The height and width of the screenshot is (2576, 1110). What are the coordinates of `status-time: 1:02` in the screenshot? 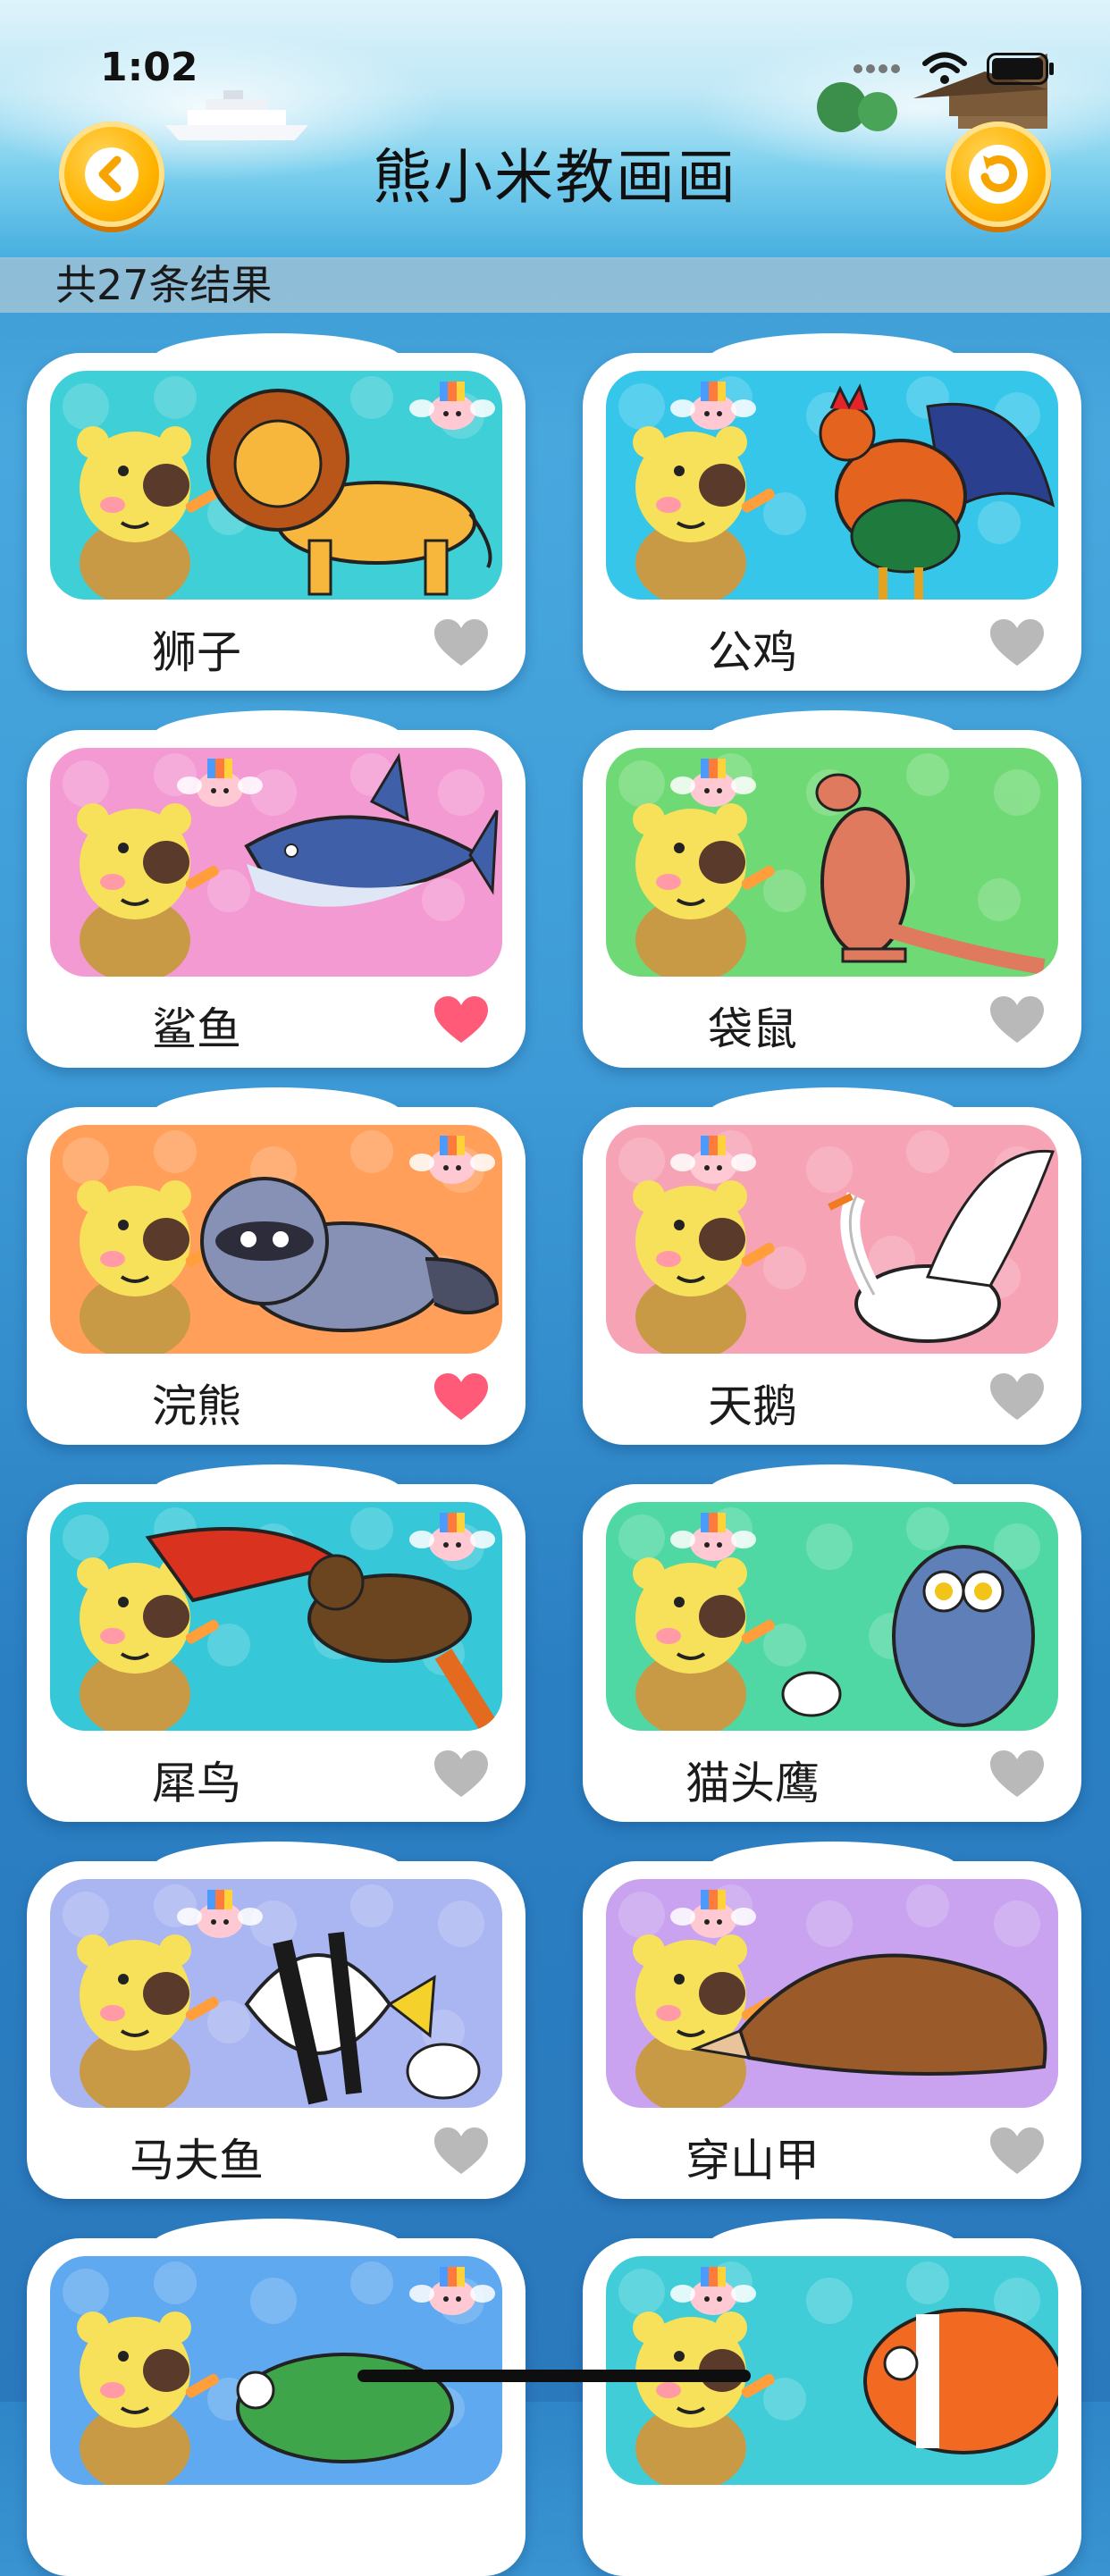 It's located at (149, 67).